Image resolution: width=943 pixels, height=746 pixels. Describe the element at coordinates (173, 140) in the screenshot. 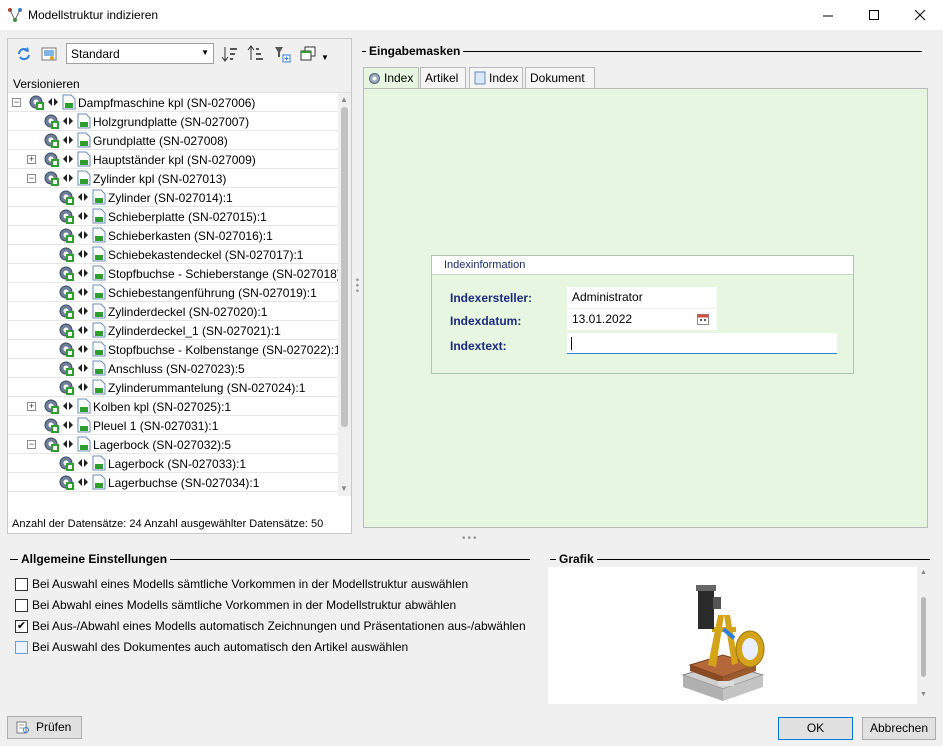

I see `tree-row: Grundplatte (SN-027008)` at that location.